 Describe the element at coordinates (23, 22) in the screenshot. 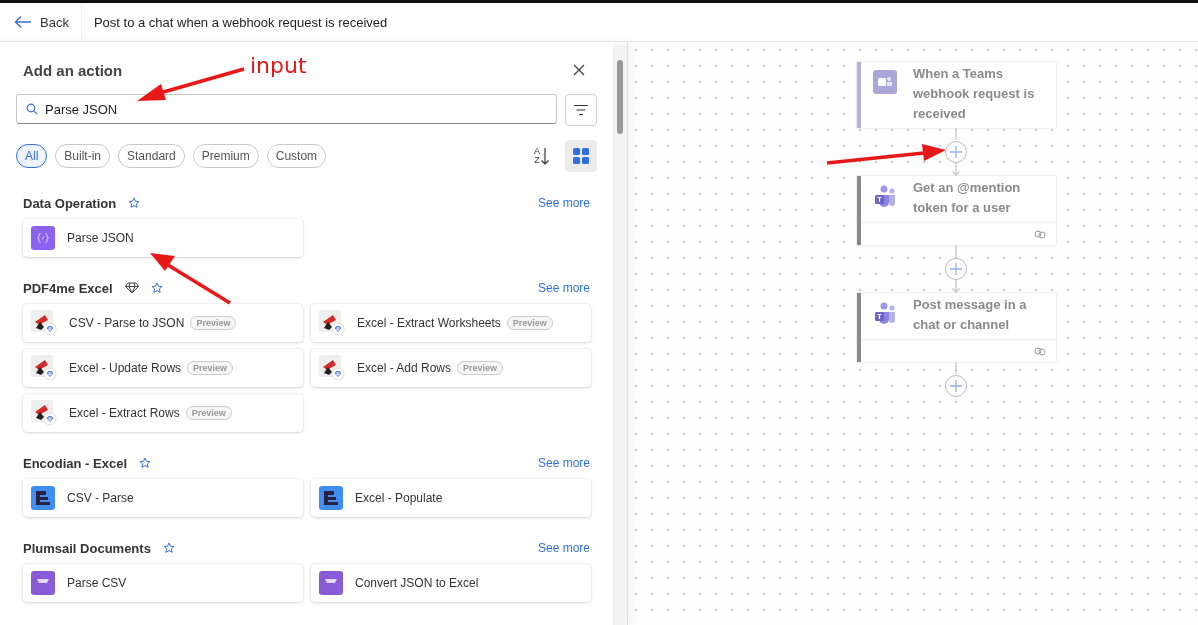

I see `back-arrow-icon` at that location.